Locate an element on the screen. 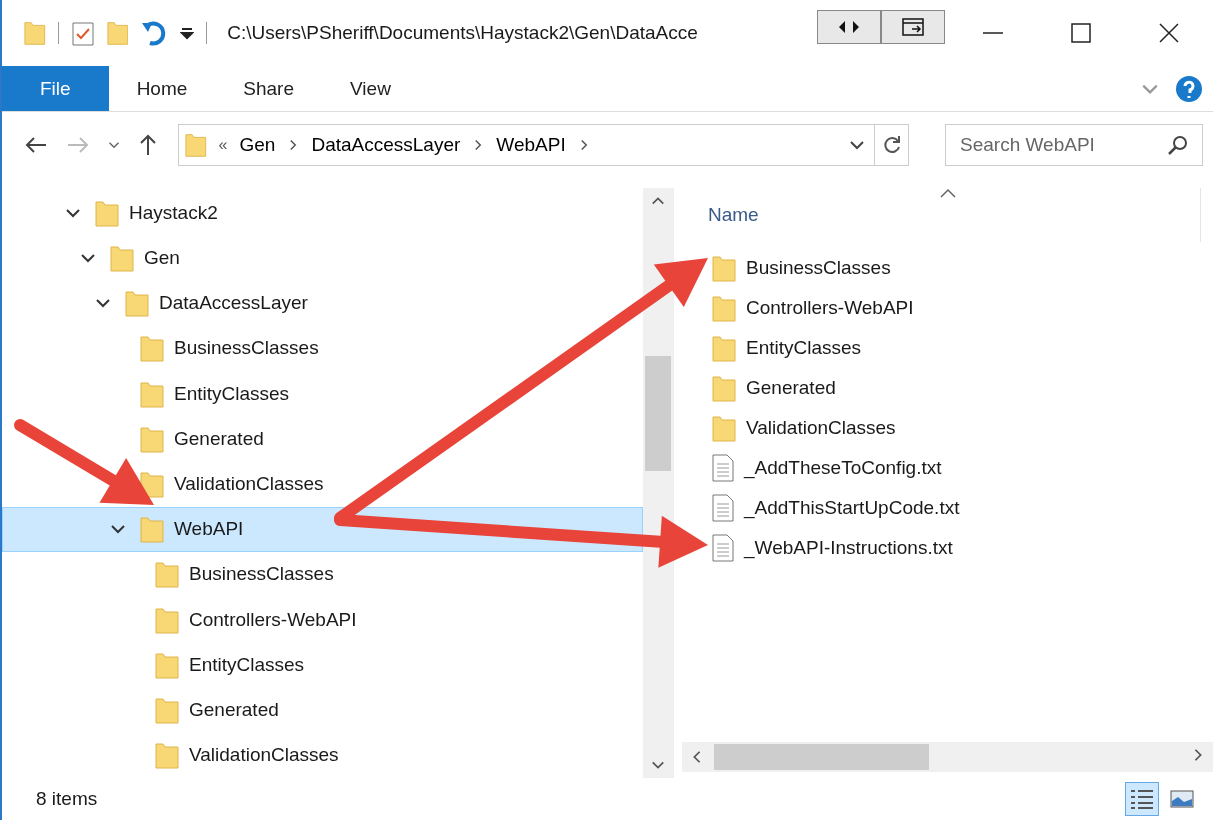 The height and width of the screenshot is (820, 1213). left-right-arrows-icon is located at coordinates (849, 27).